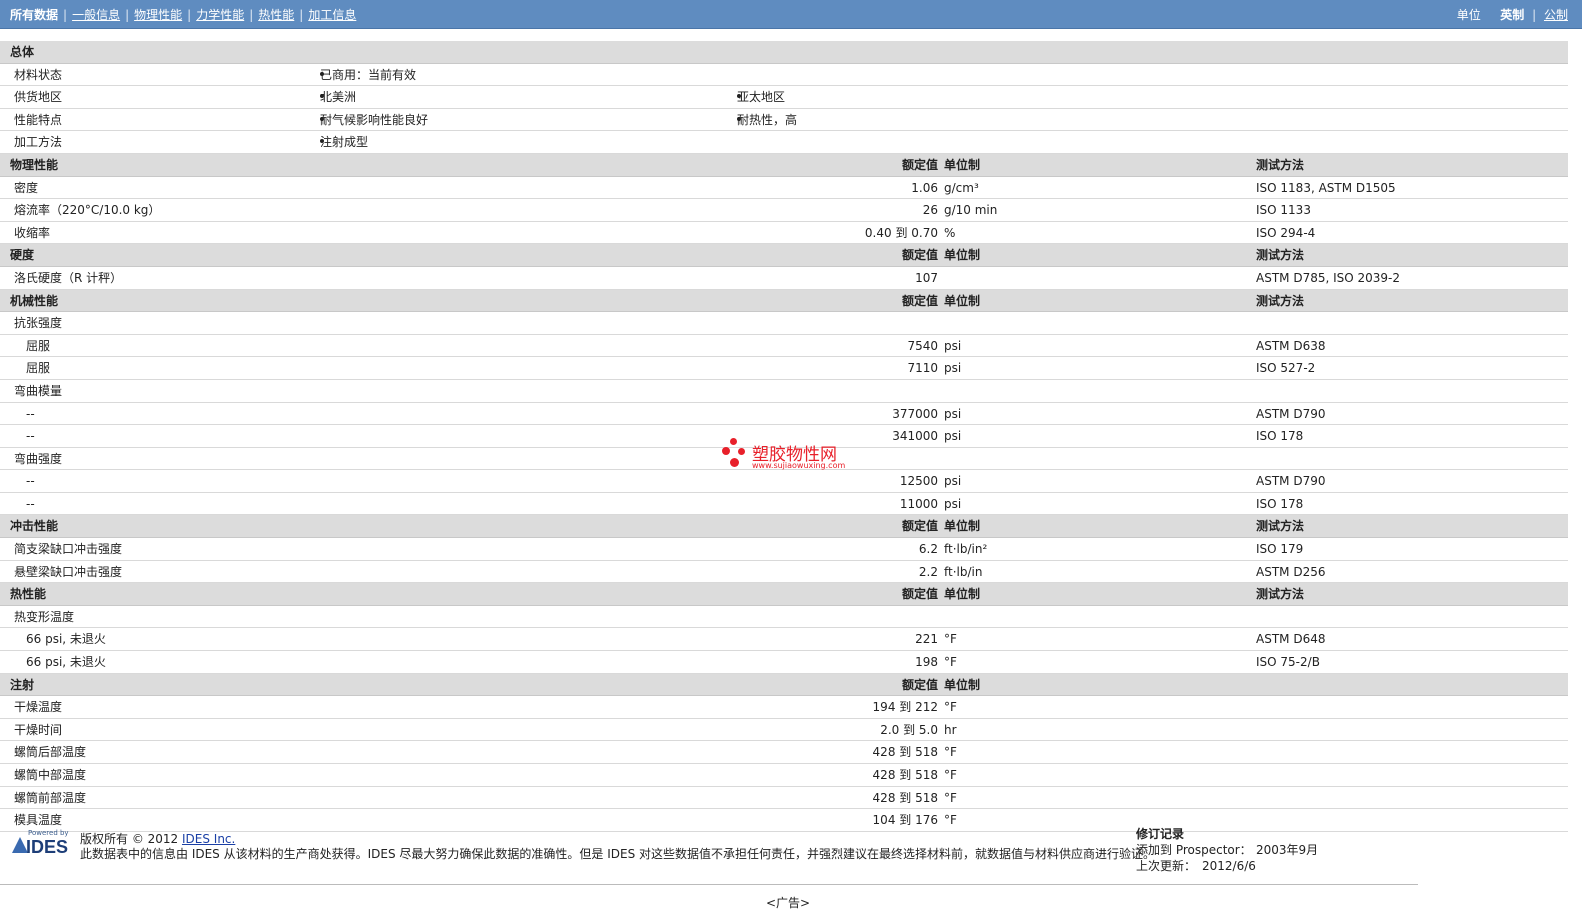 The width and height of the screenshot is (1582, 920). I want to click on property-name: 材料状态, so click(38, 74).